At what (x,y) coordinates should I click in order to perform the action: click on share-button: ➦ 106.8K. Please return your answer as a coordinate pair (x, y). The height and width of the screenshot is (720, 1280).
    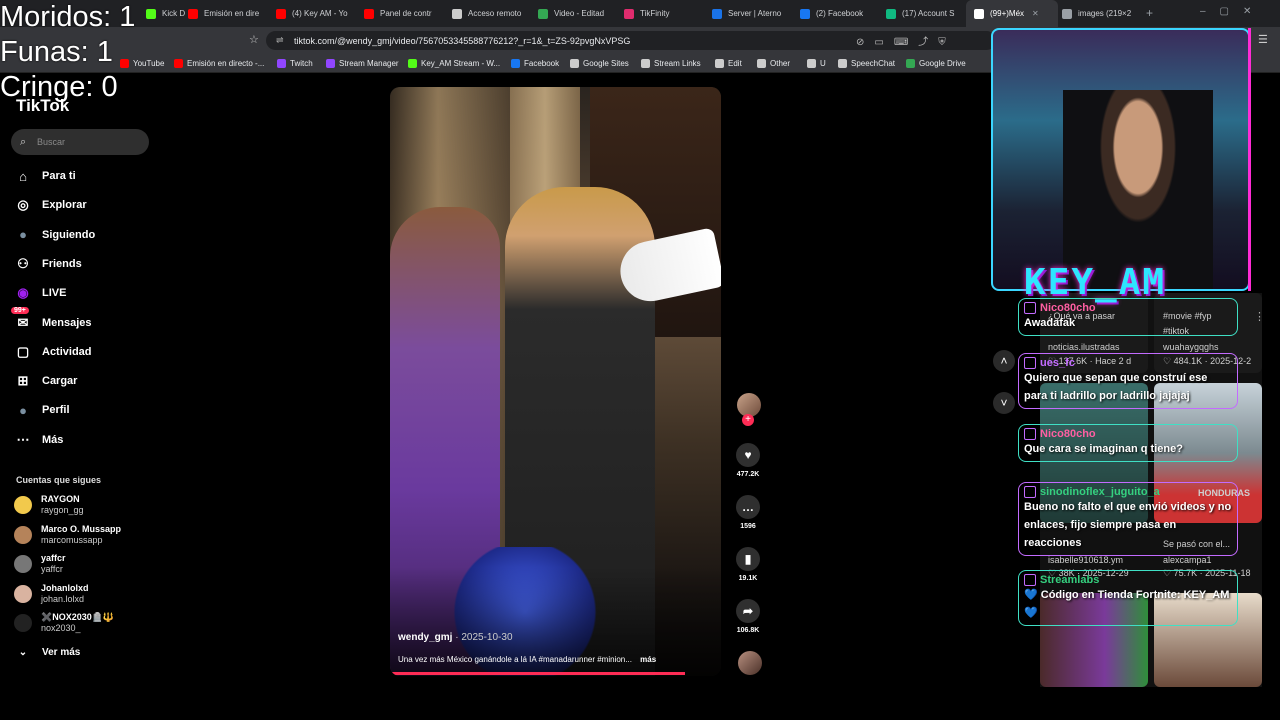
    Looking at the image, I should click on (748, 616).